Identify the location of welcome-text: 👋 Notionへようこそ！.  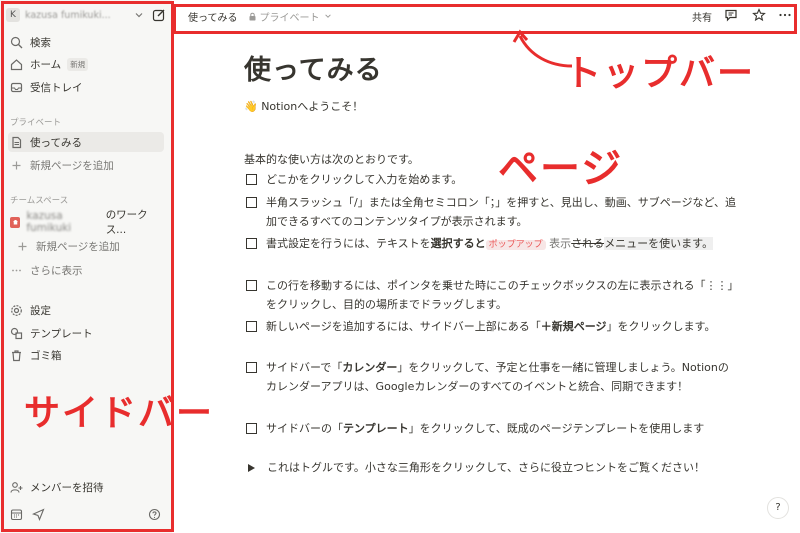
(303, 106).